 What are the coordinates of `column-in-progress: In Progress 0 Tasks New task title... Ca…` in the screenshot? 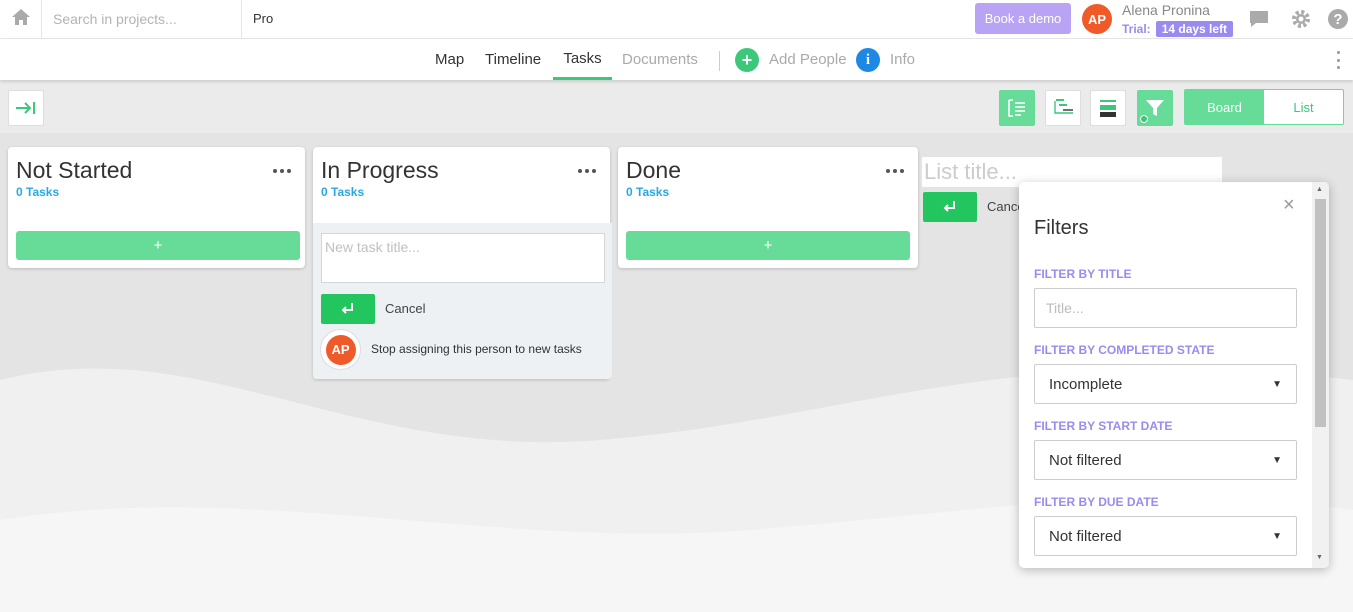 It's located at (462, 263).